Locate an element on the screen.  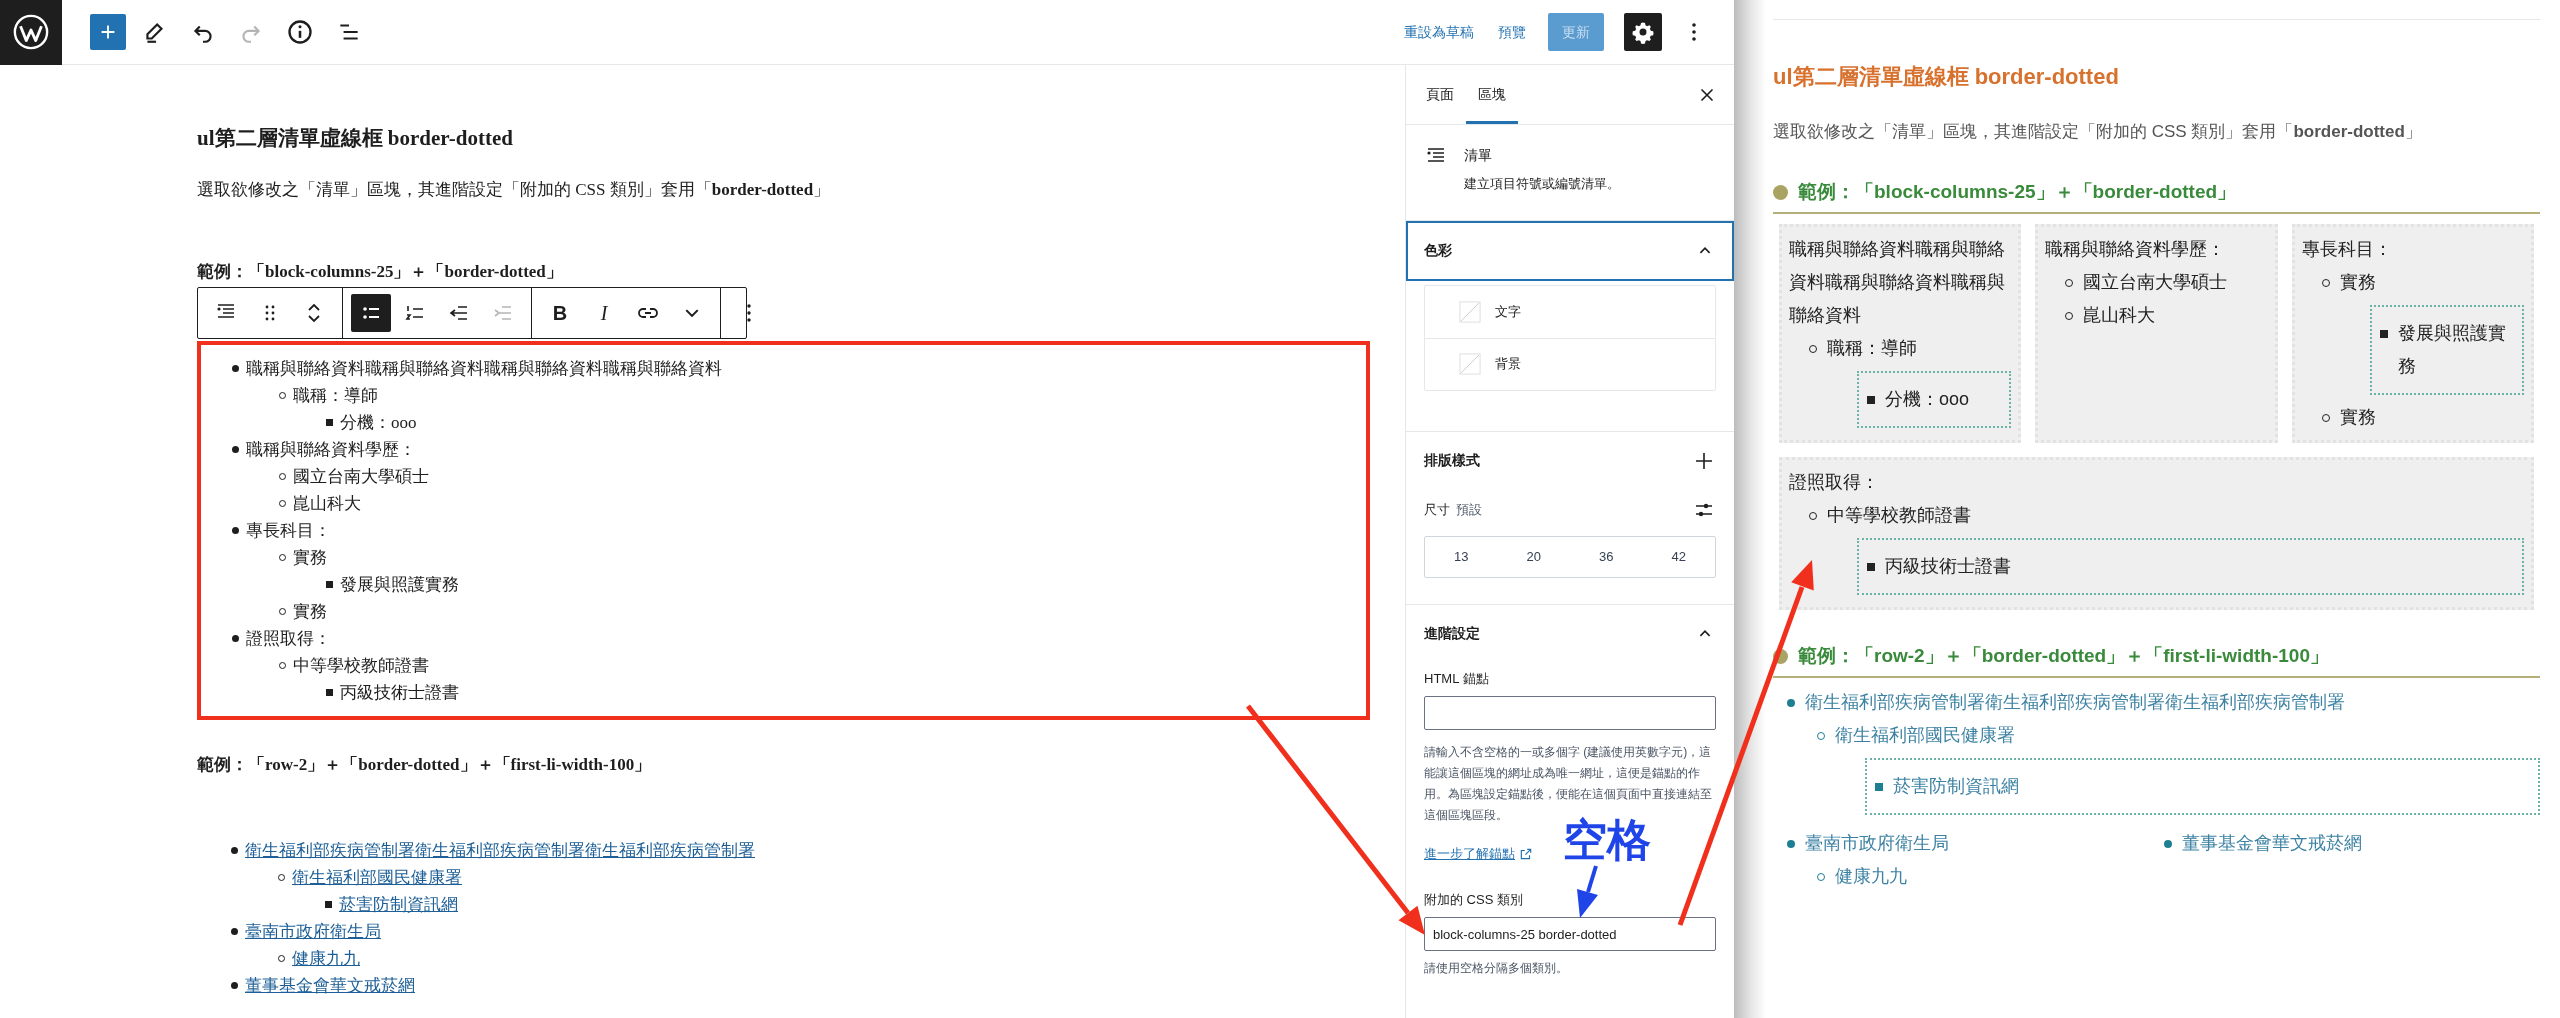
input-field: block-columns-25 border-dotted is located at coordinates (1570, 934).